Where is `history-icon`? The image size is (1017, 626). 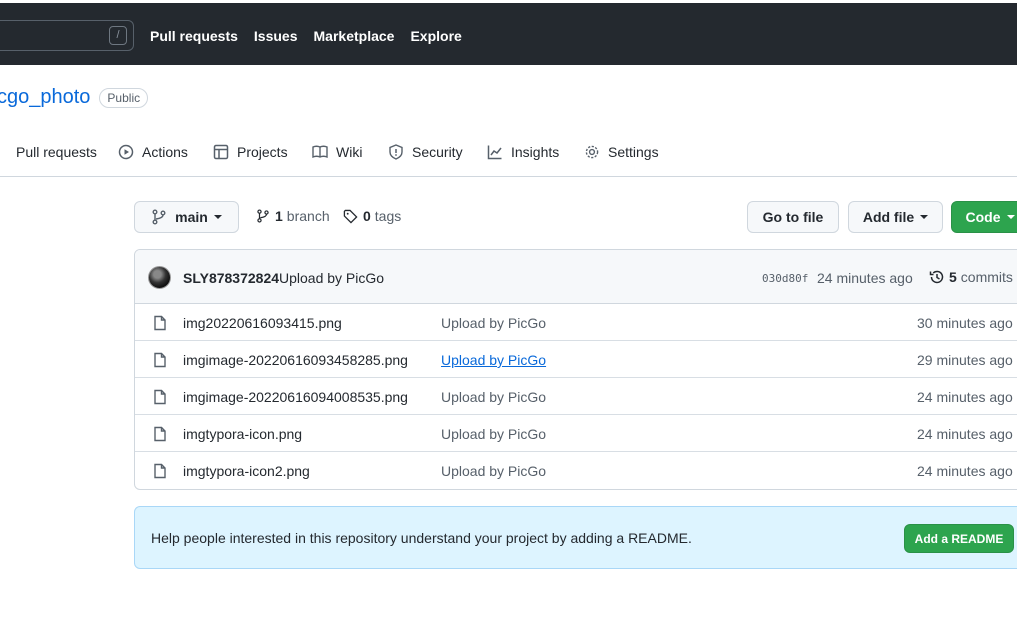 history-icon is located at coordinates (936, 277).